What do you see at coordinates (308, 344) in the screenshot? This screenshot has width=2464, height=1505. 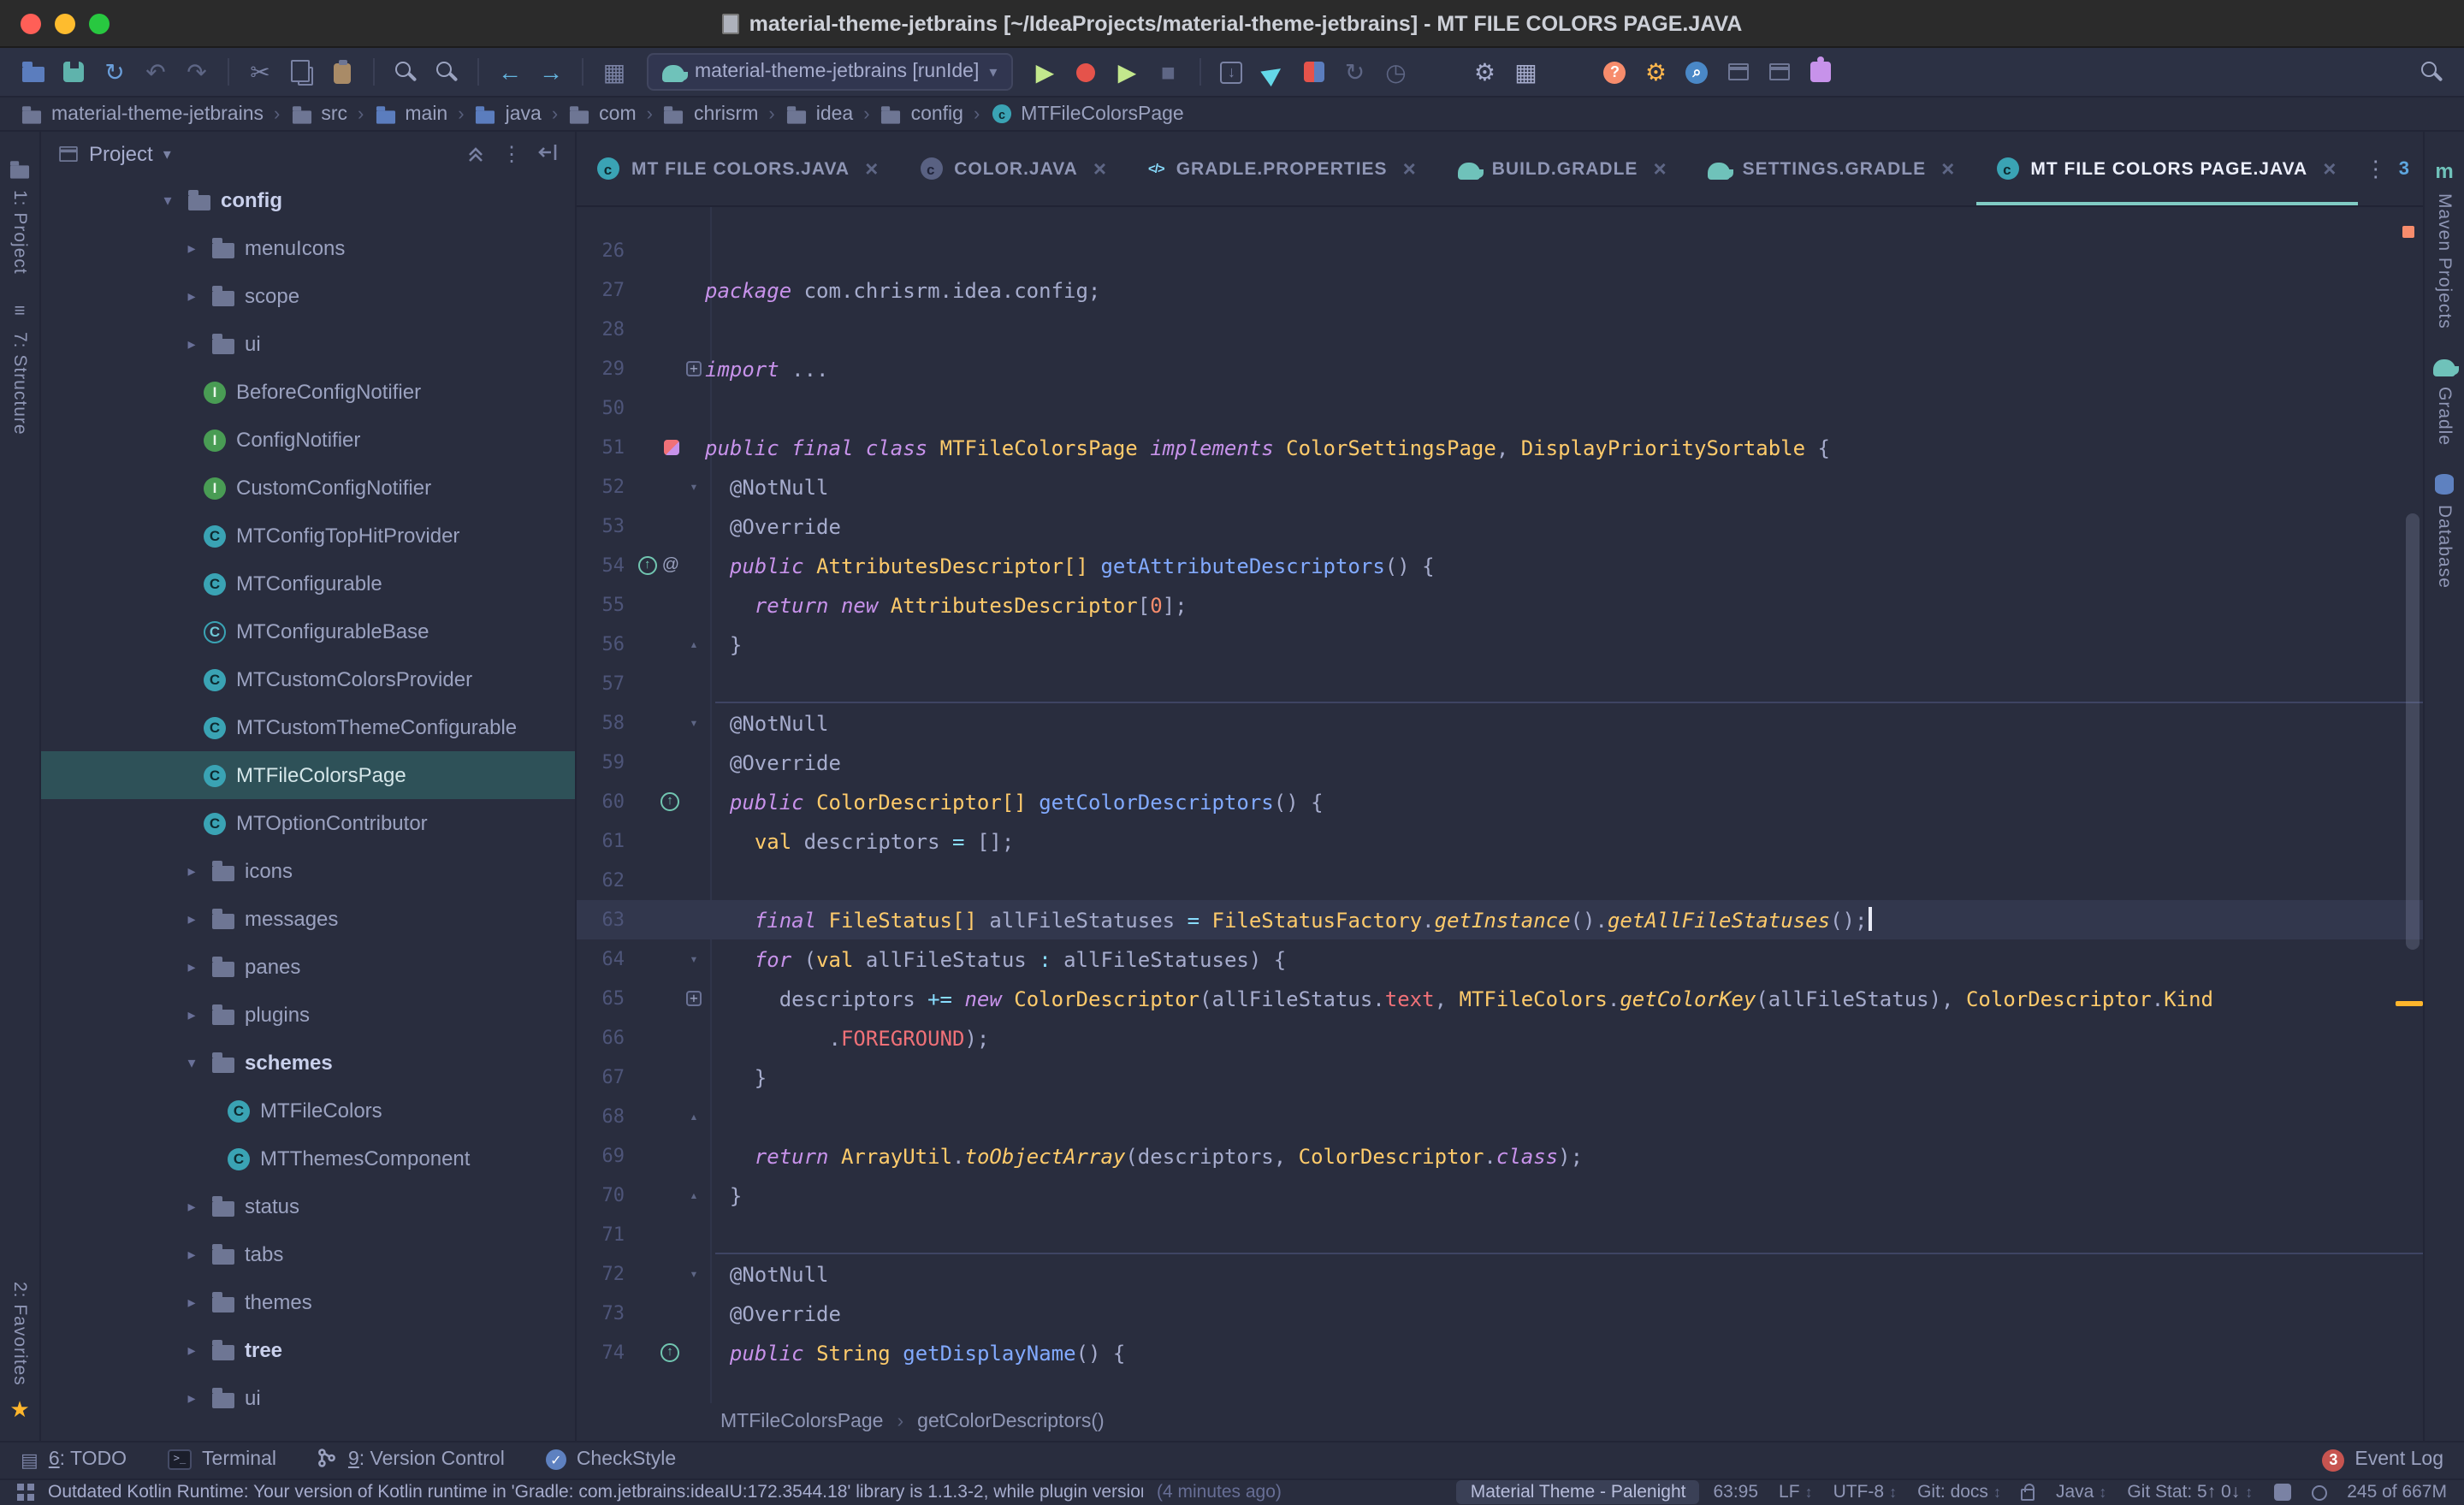 I see `tree-item-ui: ▸ ui` at bounding box center [308, 344].